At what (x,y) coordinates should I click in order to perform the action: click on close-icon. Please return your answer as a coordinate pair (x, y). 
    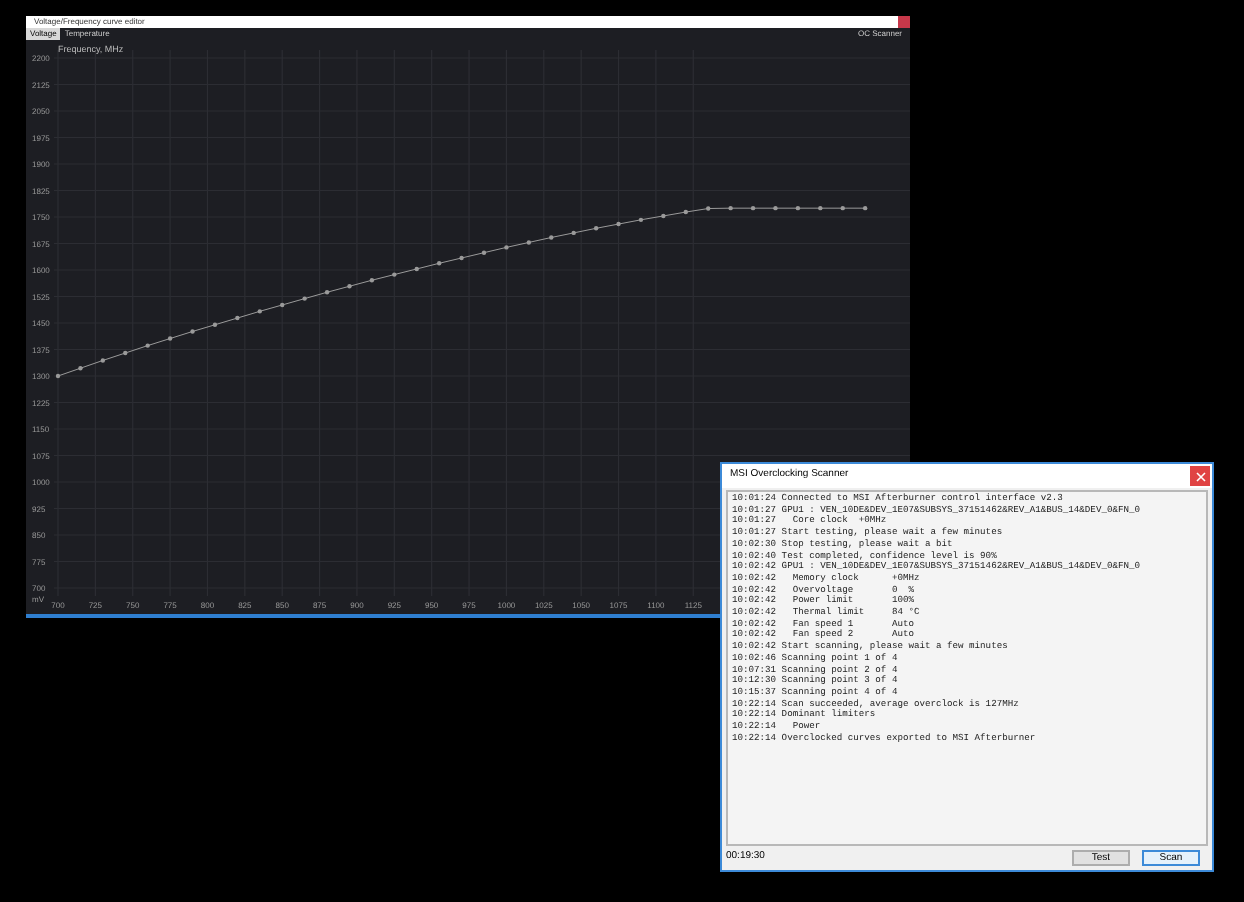
    Looking at the image, I should click on (1200, 476).